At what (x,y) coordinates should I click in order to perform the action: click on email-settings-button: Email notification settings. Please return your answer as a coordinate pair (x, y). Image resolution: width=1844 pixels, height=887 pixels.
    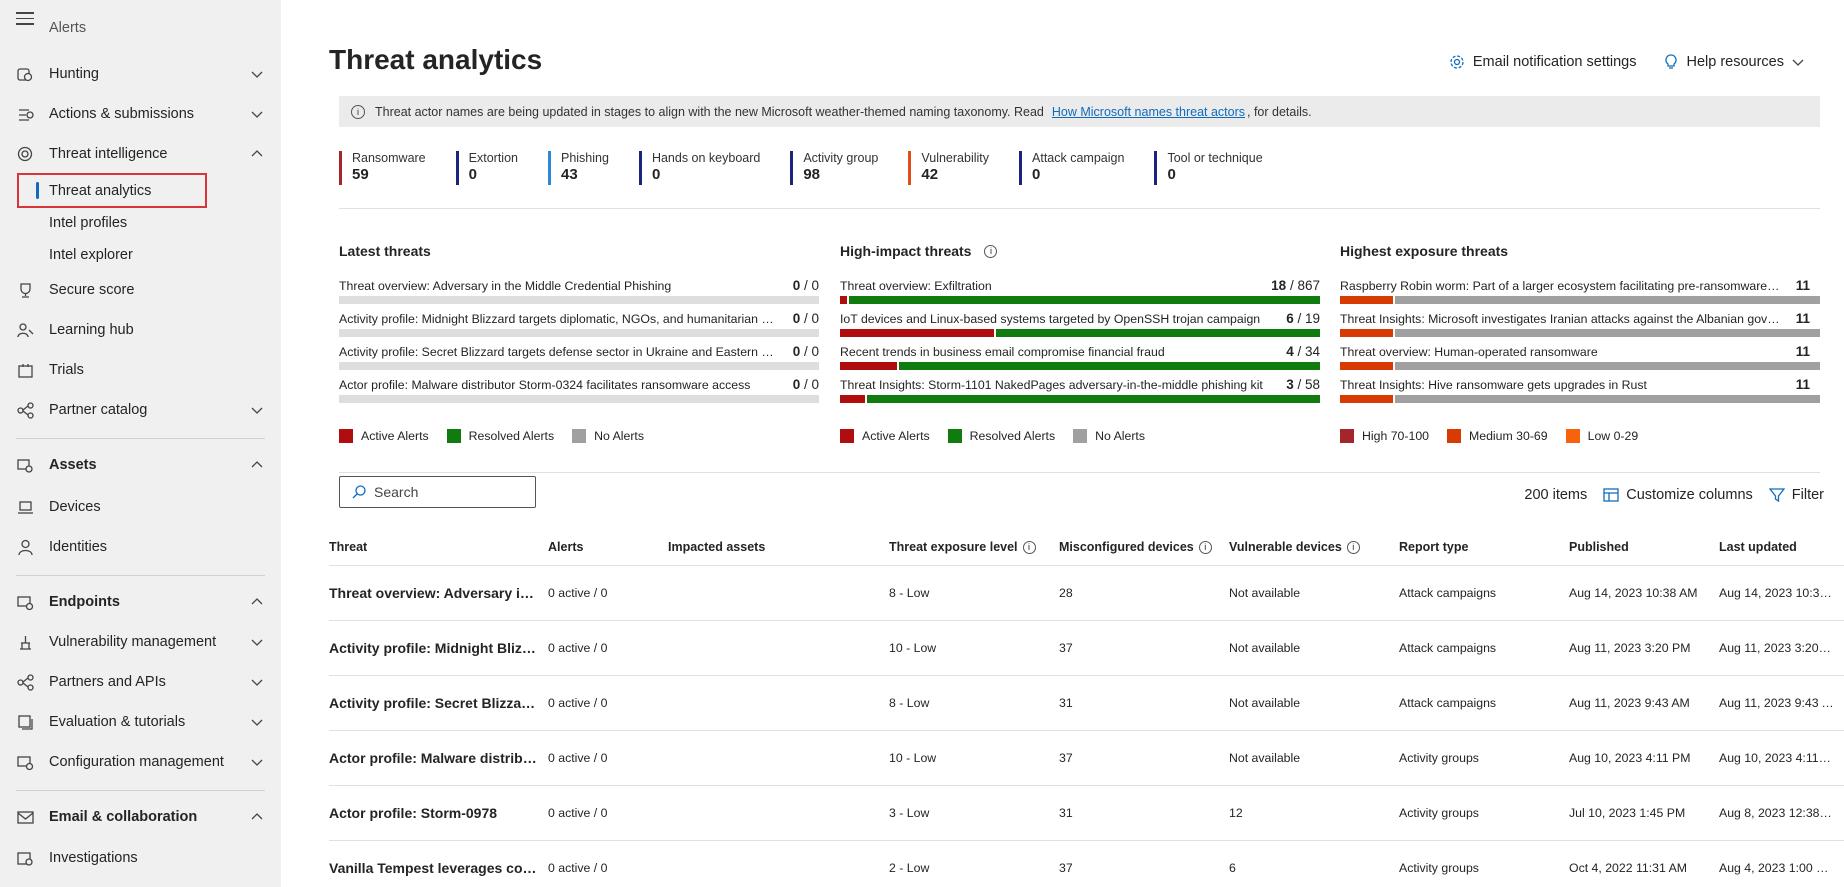
    Looking at the image, I should click on (1542, 62).